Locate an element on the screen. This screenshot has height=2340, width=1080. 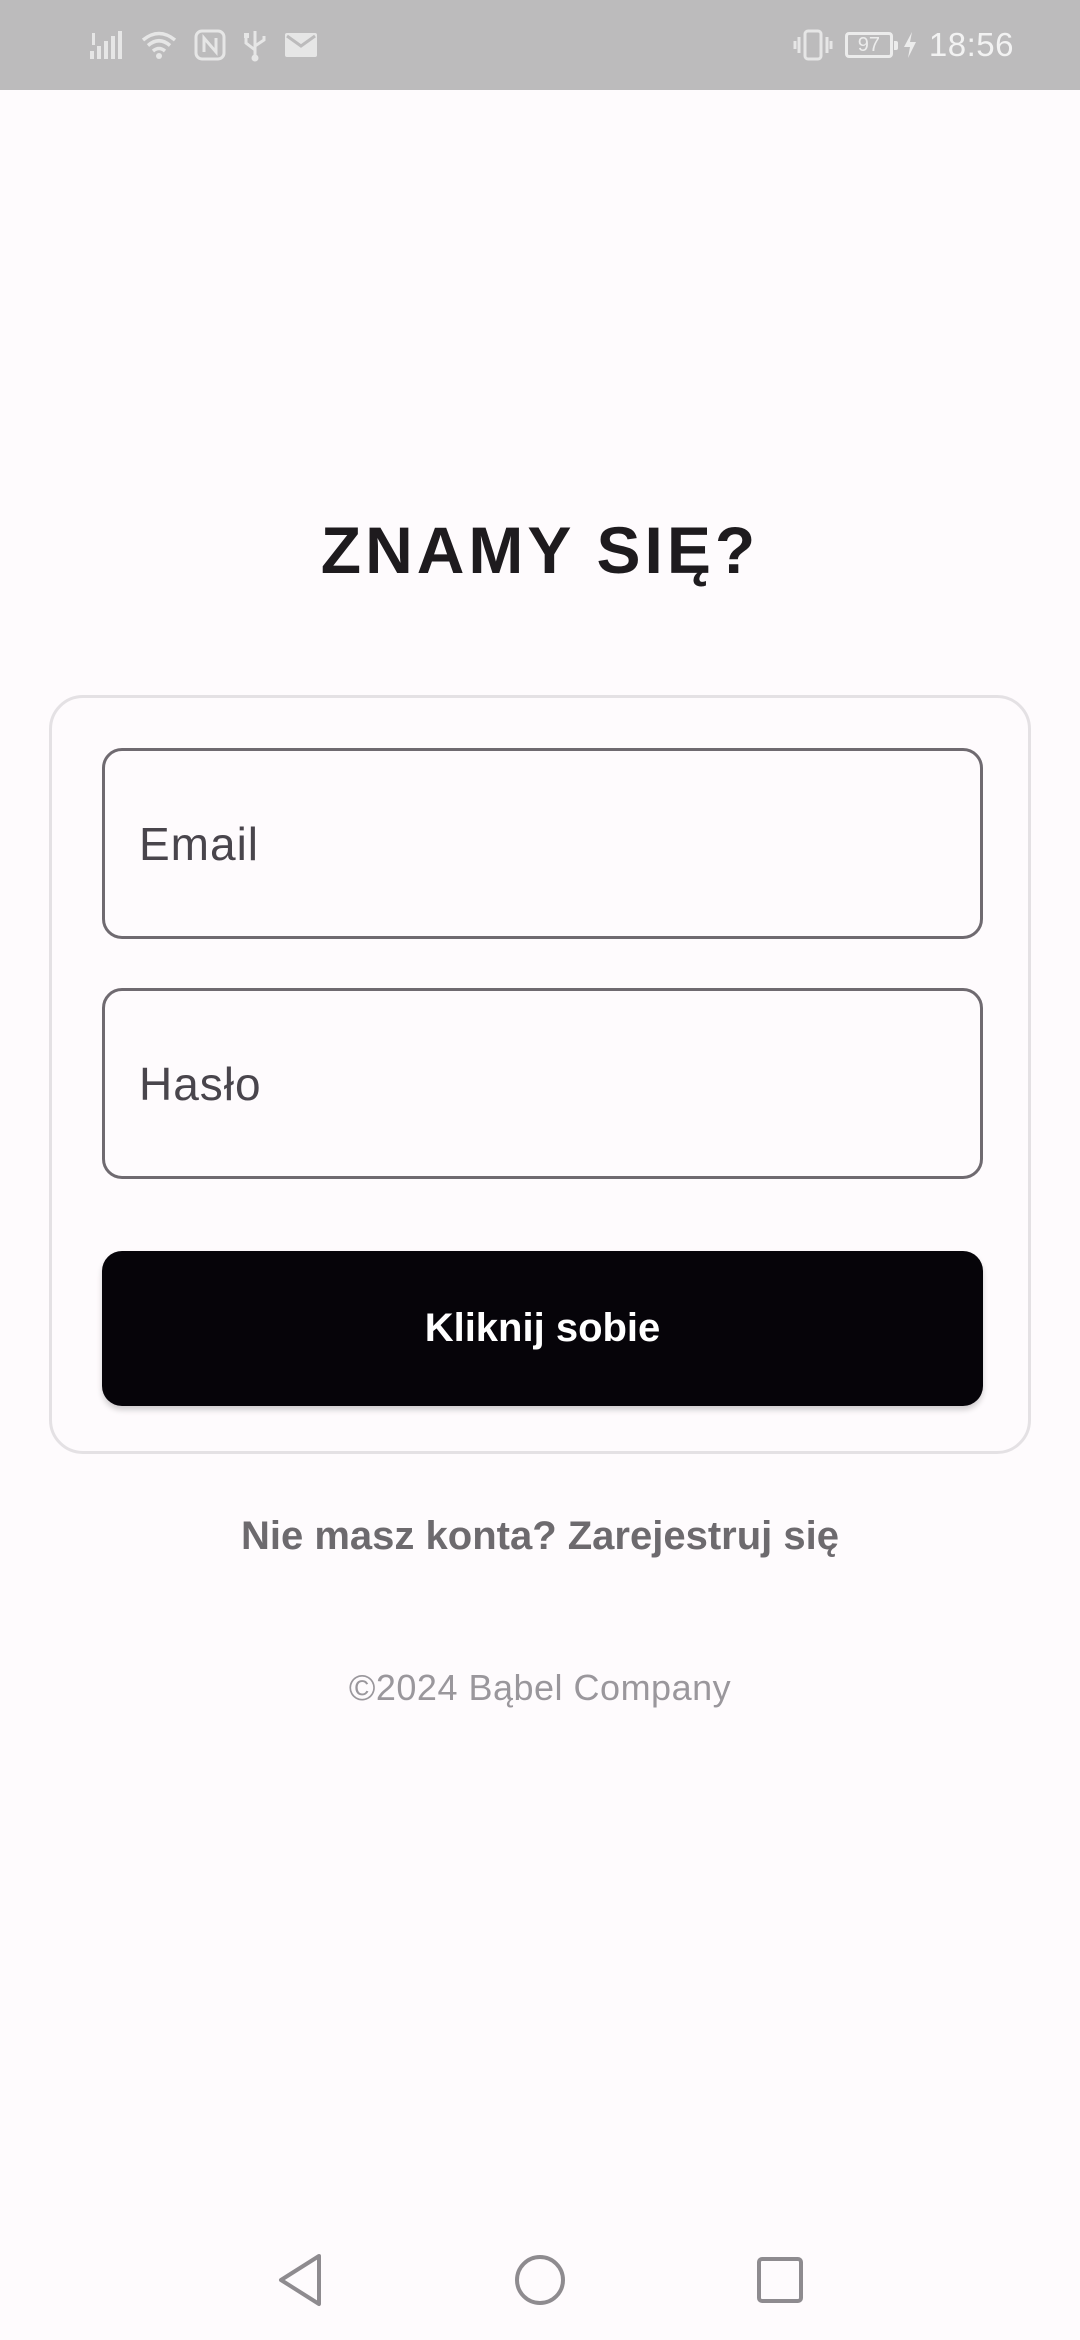
mail-icon is located at coordinates (301, 45).